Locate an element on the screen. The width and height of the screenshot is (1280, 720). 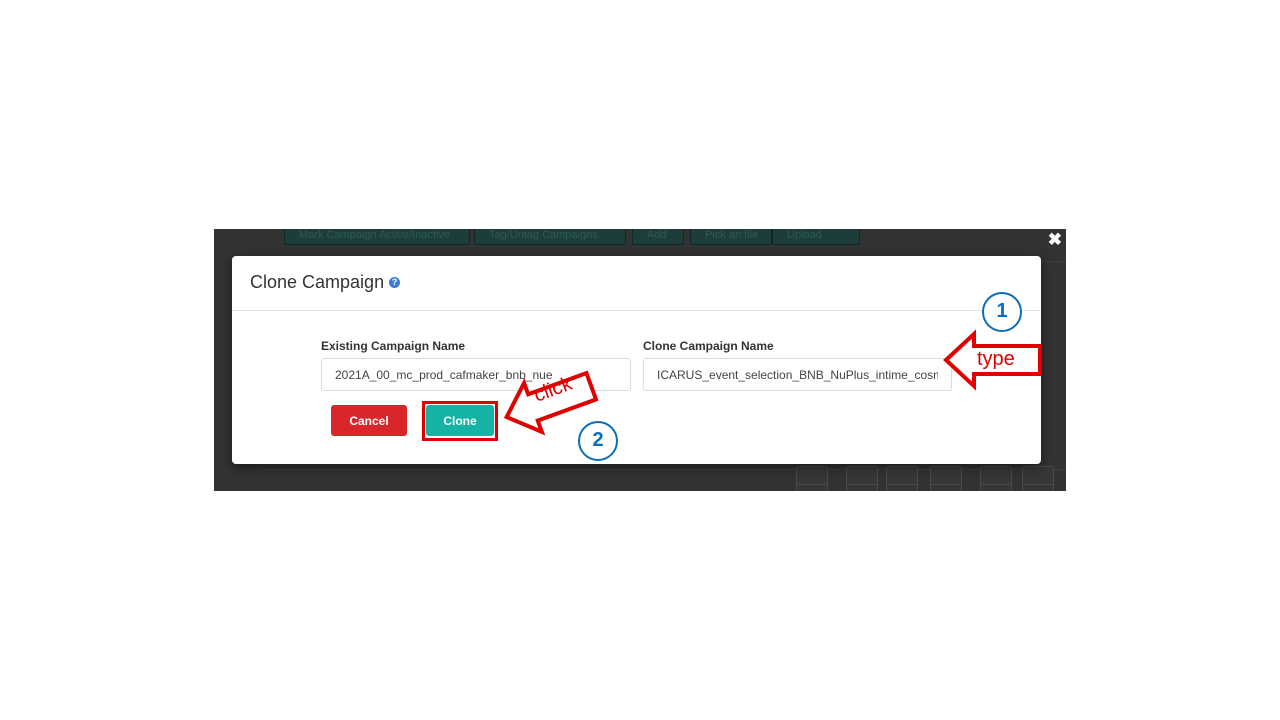
bg-pick-file-button: Pick an file is located at coordinates (731, 237).